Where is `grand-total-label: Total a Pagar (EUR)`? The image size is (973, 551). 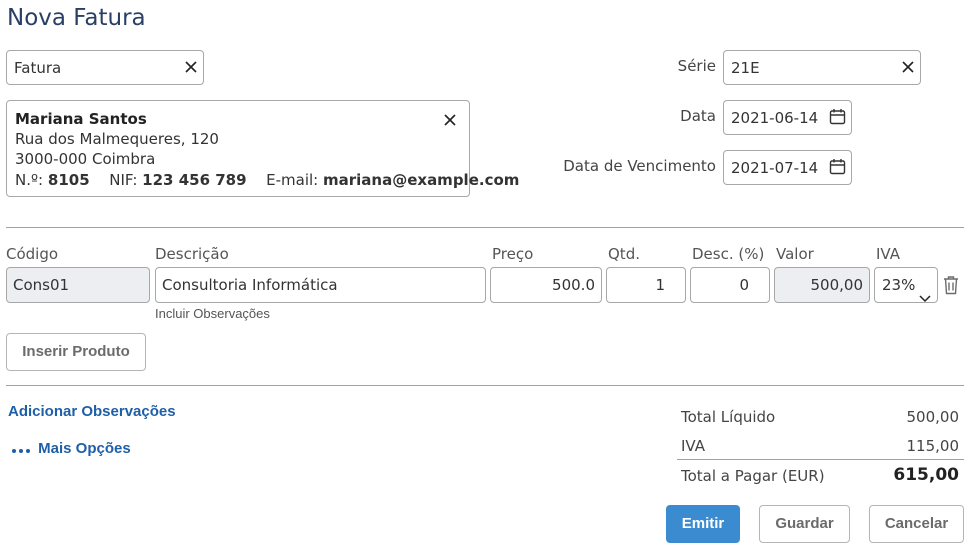
grand-total-label: Total a Pagar (EUR) is located at coordinates (753, 476).